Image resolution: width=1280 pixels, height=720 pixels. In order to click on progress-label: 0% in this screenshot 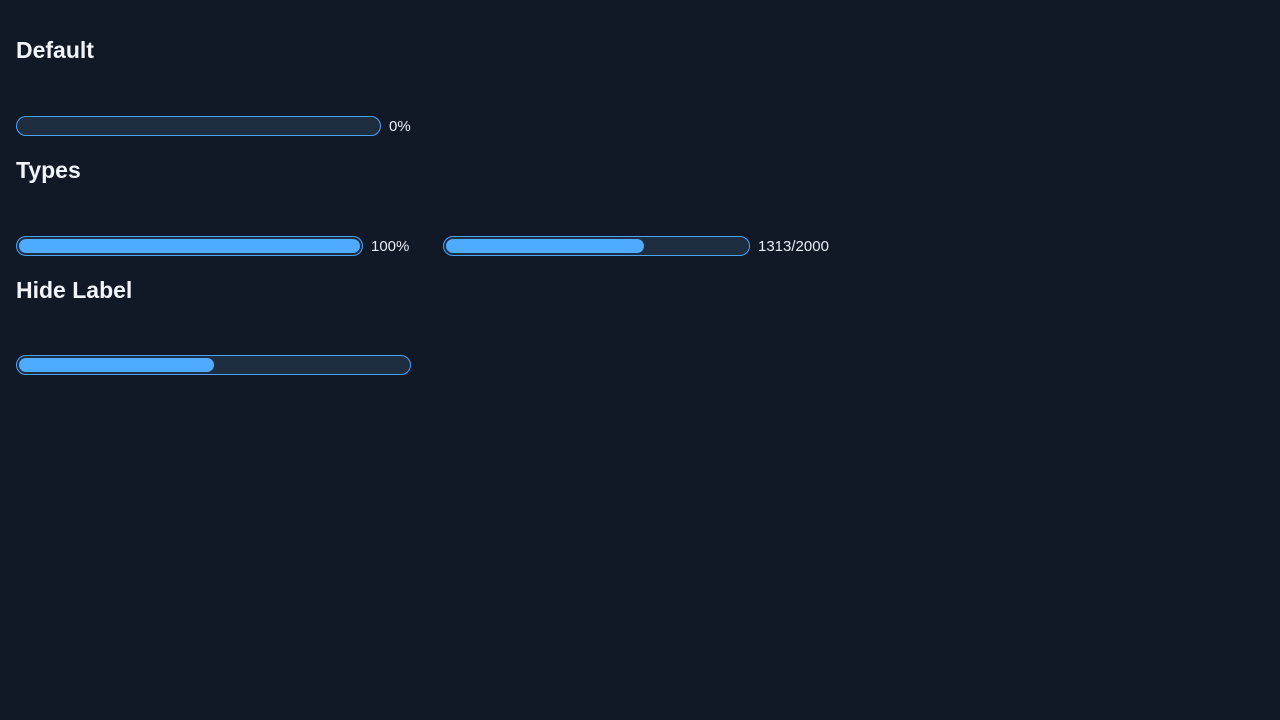, I will do `click(400, 126)`.